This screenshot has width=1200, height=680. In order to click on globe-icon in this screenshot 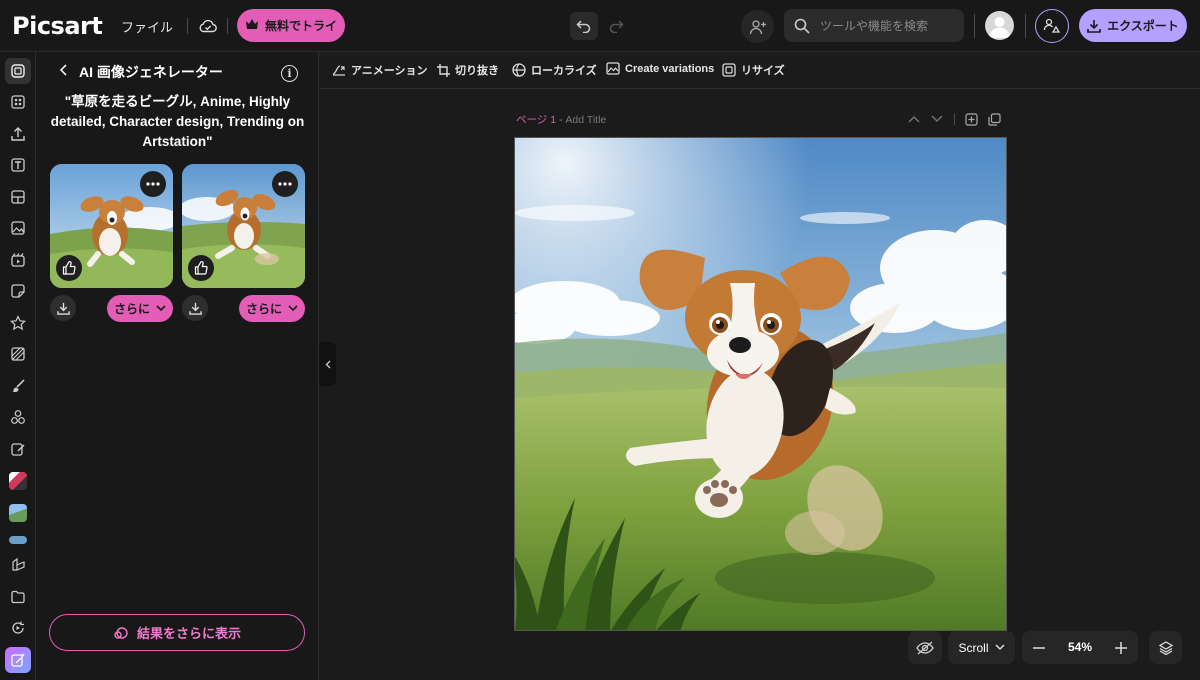, I will do `click(519, 70)`.